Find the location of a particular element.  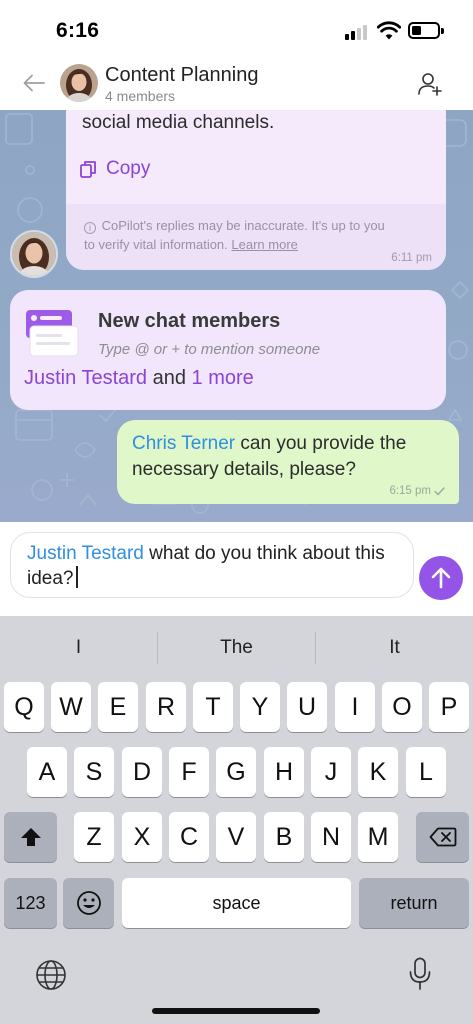

shift-icon is located at coordinates (30, 837).